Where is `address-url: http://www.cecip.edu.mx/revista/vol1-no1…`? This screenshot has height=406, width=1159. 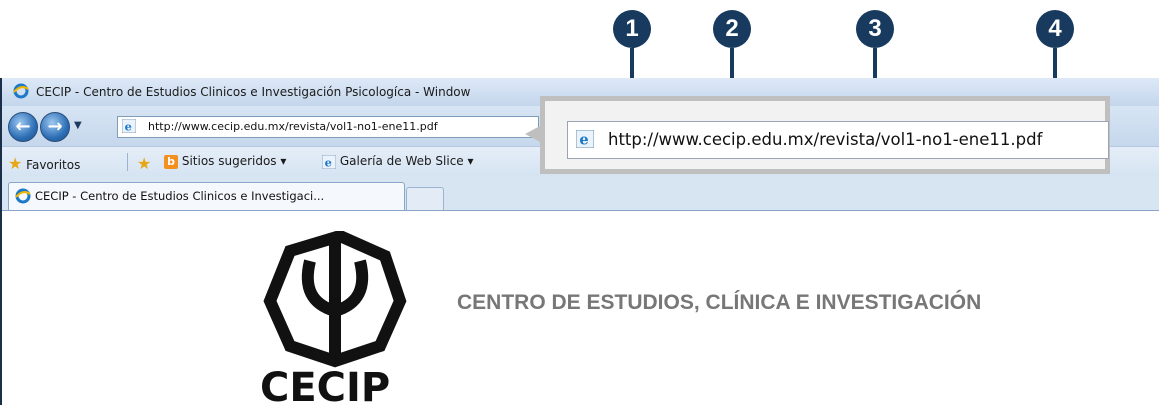 address-url: http://www.cecip.edu.mx/revista/vol1-no1… is located at coordinates (293, 126).